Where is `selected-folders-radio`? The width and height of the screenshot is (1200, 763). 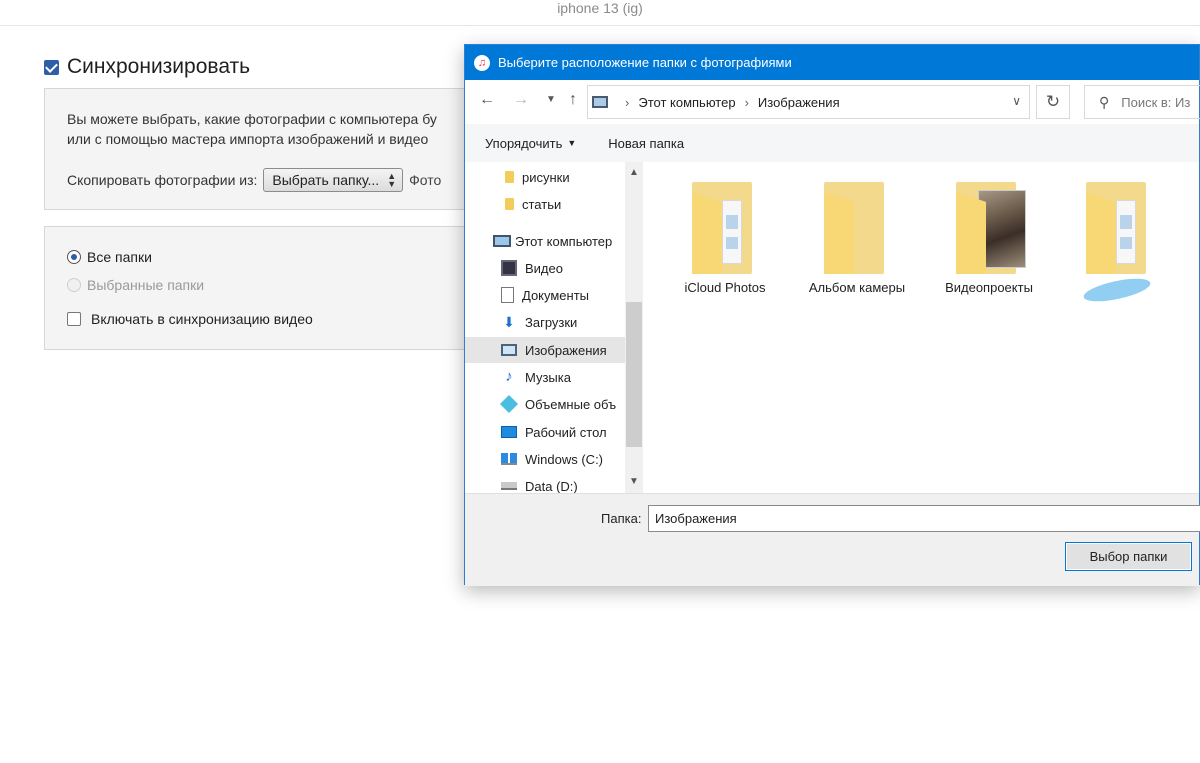 selected-folders-radio is located at coordinates (74, 285).